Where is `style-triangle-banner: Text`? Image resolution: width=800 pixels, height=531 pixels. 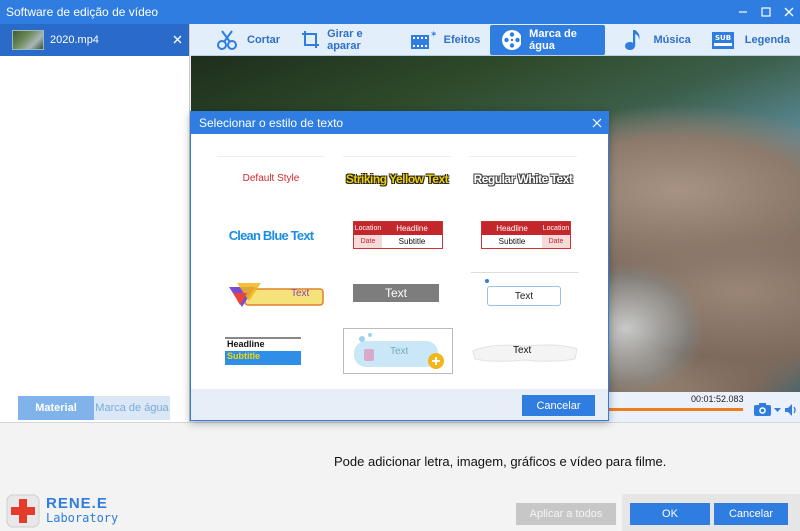
style-triangle-banner: Text is located at coordinates (275, 294).